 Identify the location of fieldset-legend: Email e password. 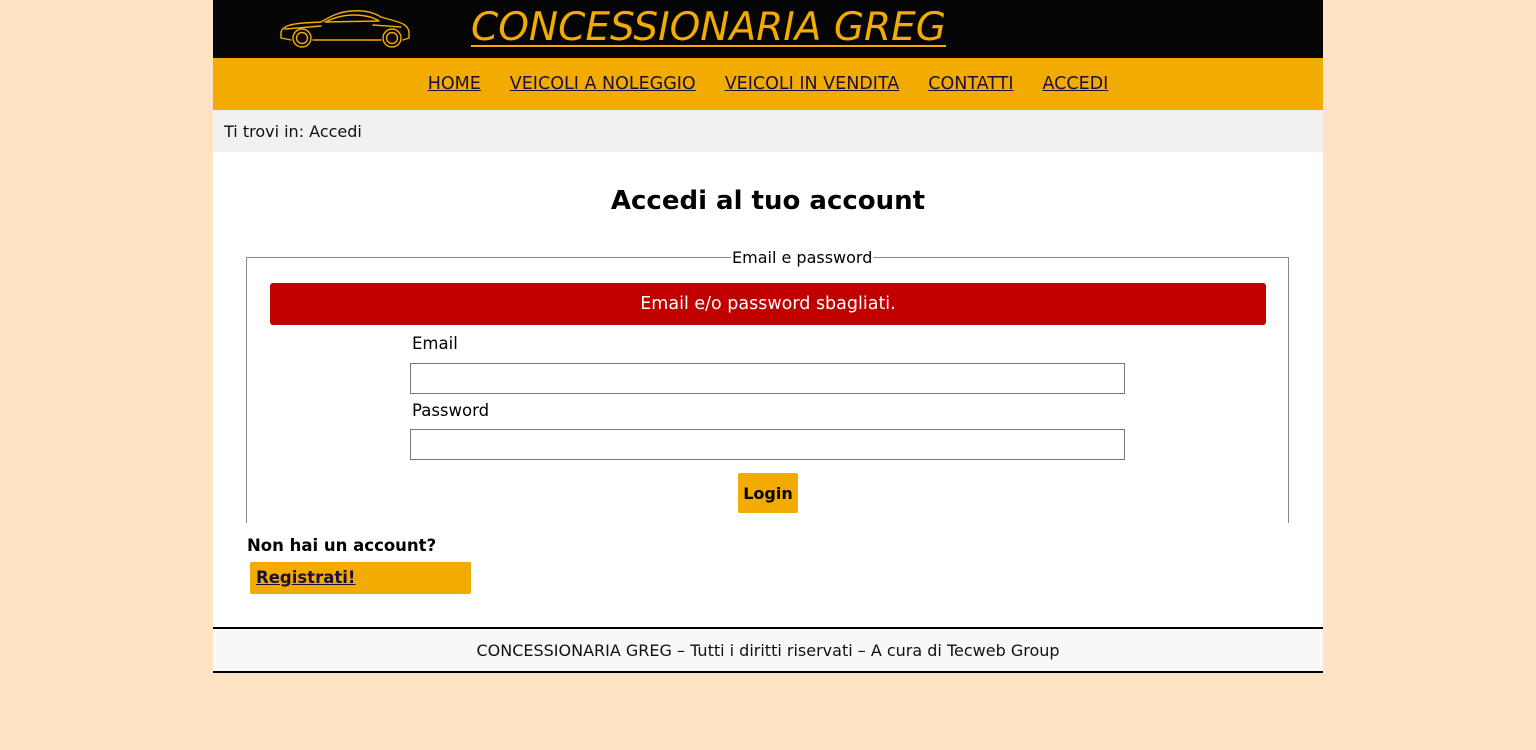
(802, 258).